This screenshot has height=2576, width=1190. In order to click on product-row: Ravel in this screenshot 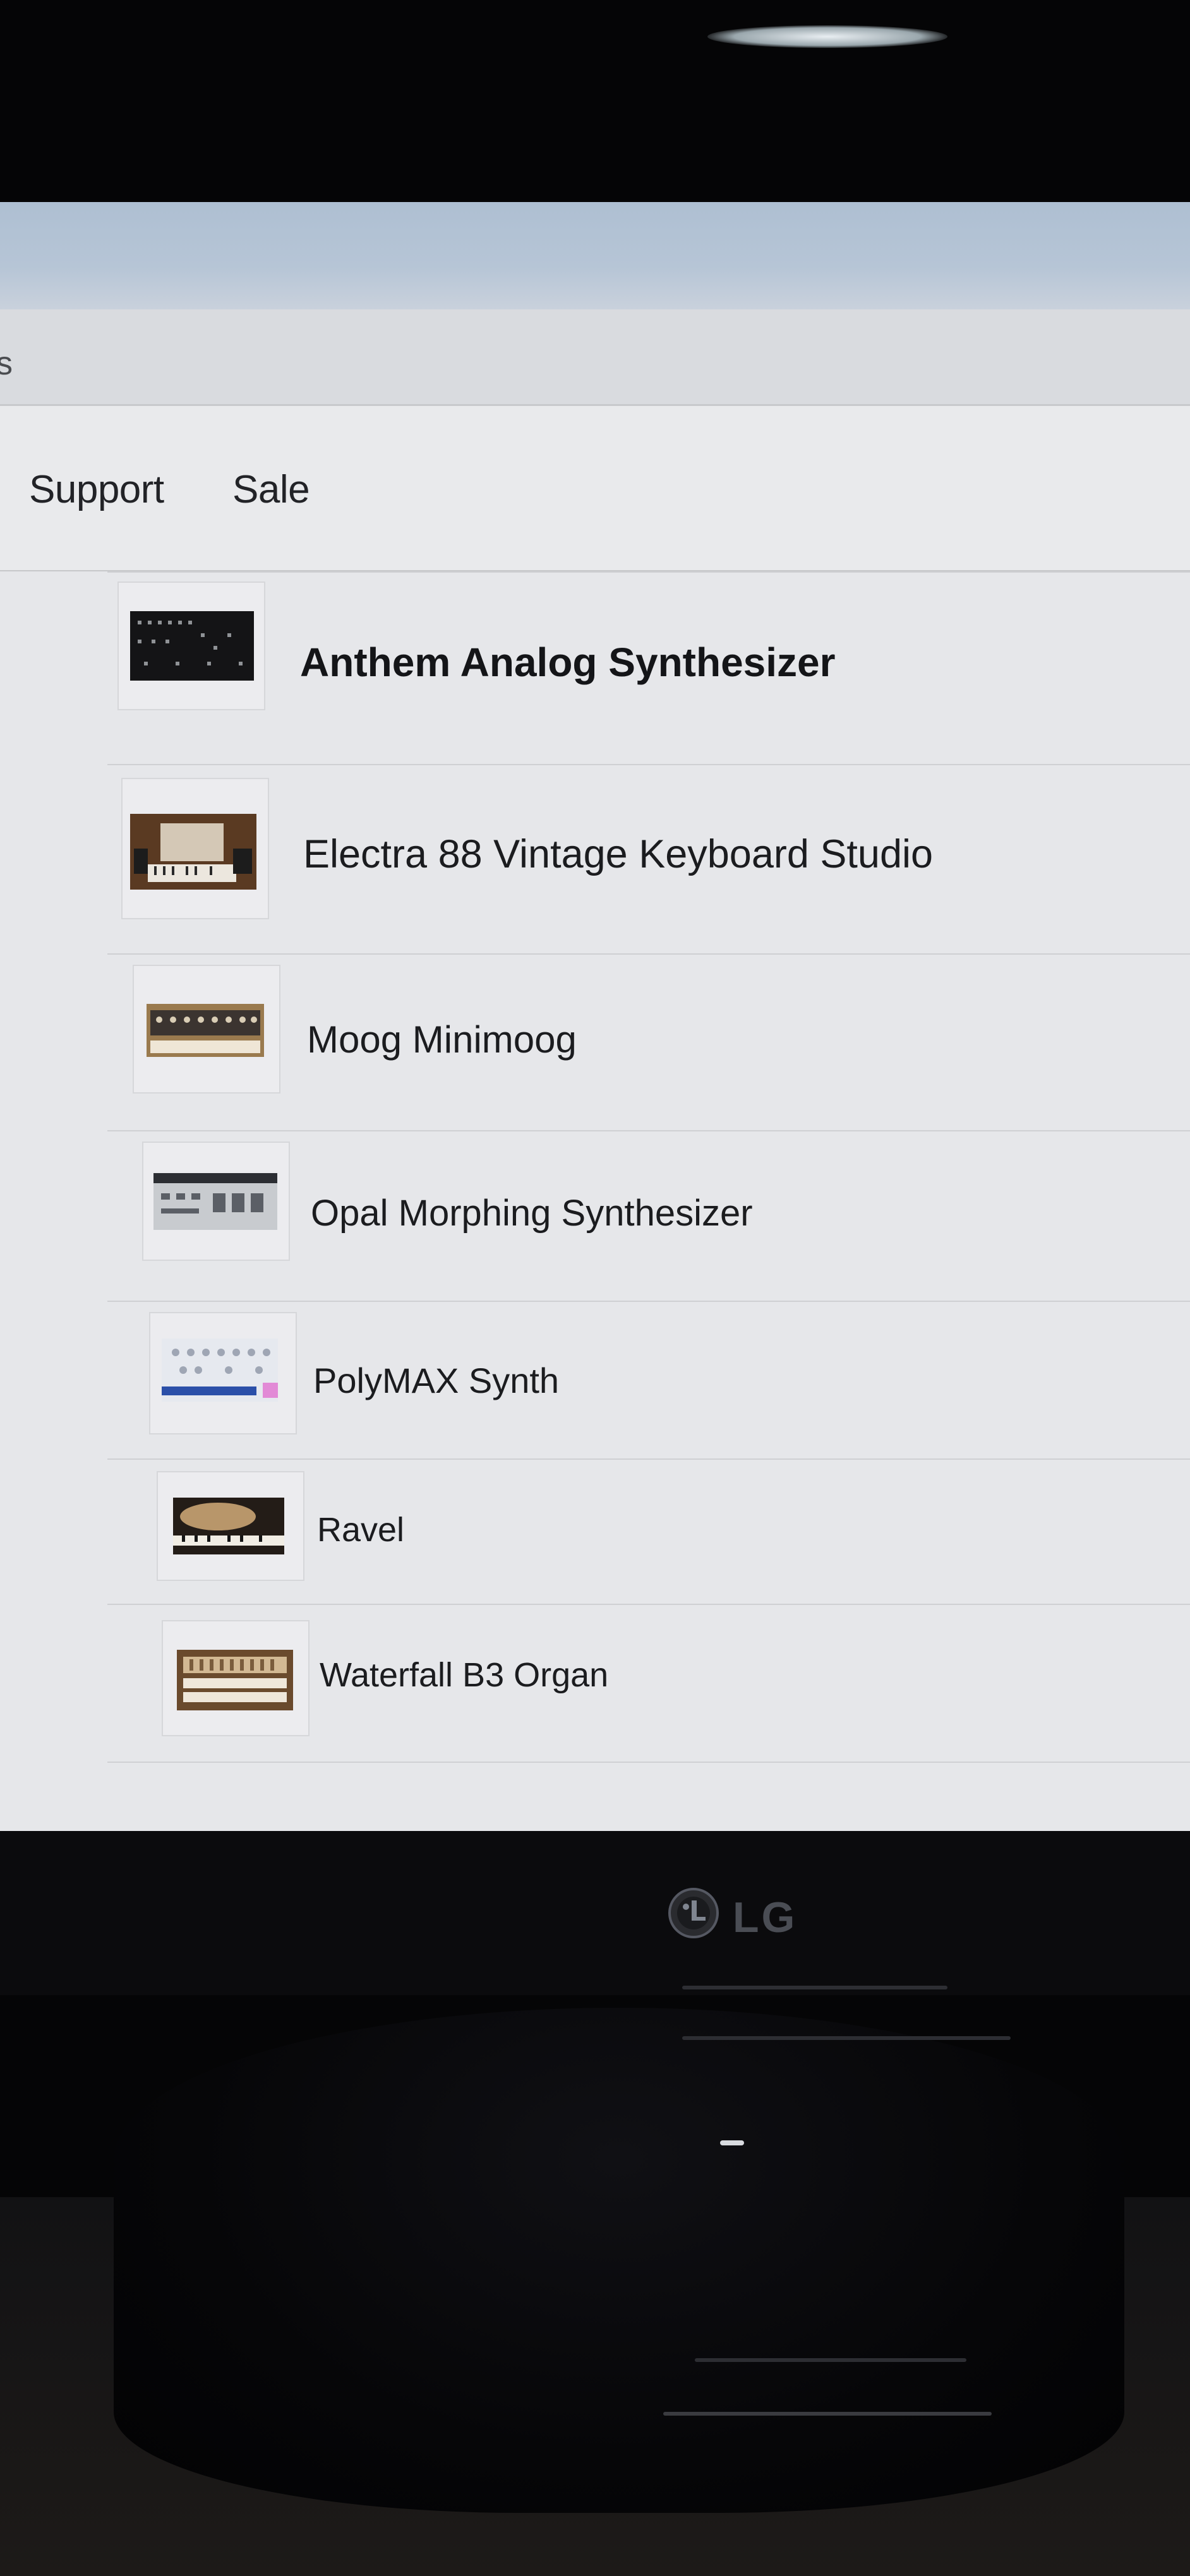, I will do `click(648, 1531)`.